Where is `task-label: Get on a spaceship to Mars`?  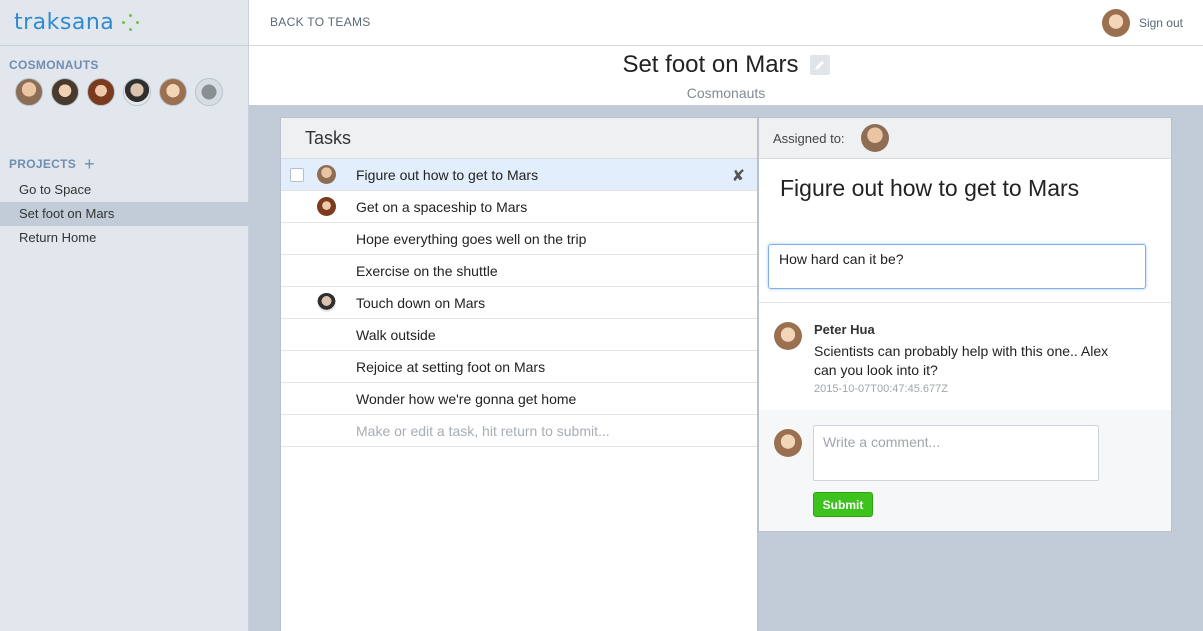
task-label: Get on a spaceship to Mars is located at coordinates (442, 207).